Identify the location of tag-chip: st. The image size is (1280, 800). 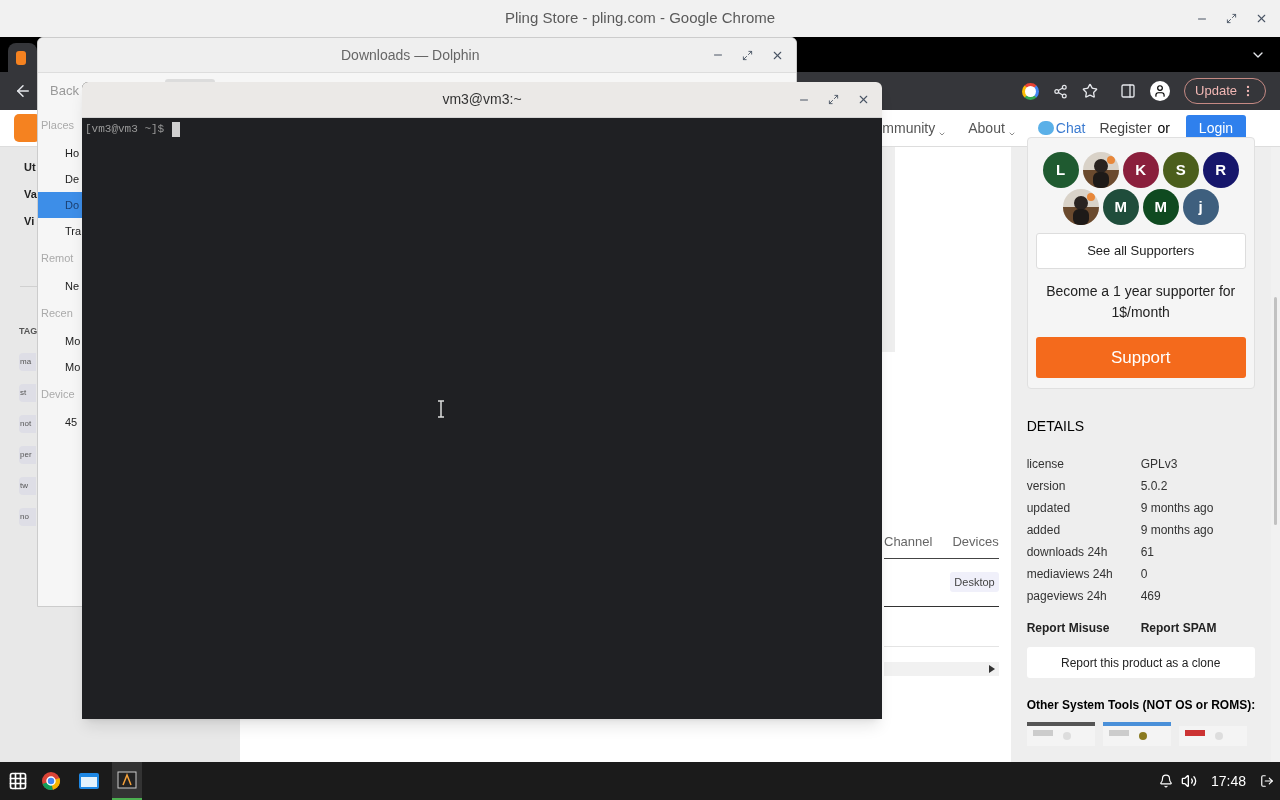
(27, 392).